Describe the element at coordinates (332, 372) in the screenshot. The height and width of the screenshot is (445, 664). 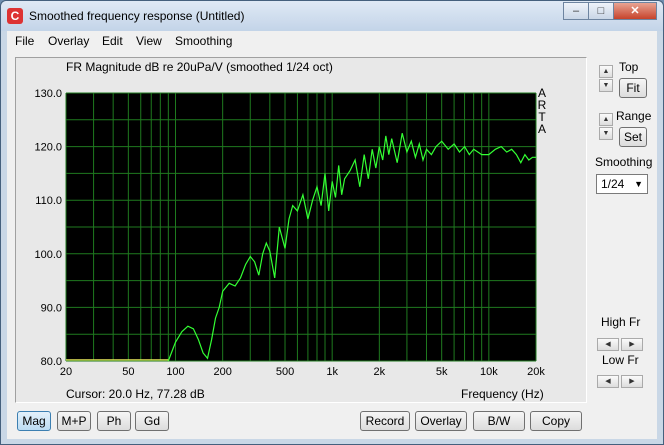
I see `x-tick-label: 1k` at that location.